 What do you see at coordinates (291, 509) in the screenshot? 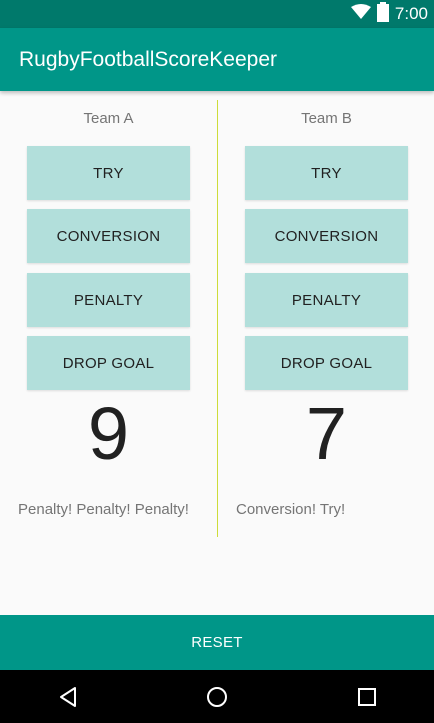
I see `team-b-history: Conversion! Try!` at bounding box center [291, 509].